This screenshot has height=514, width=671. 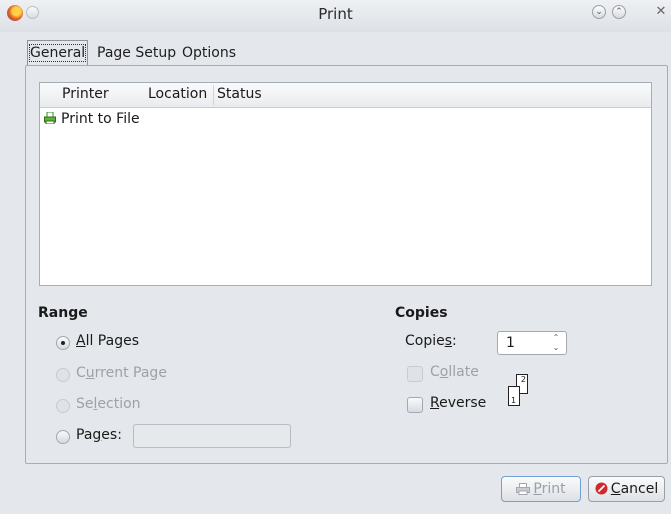 I want to click on column-header-printer: Printer, so click(x=85, y=94).